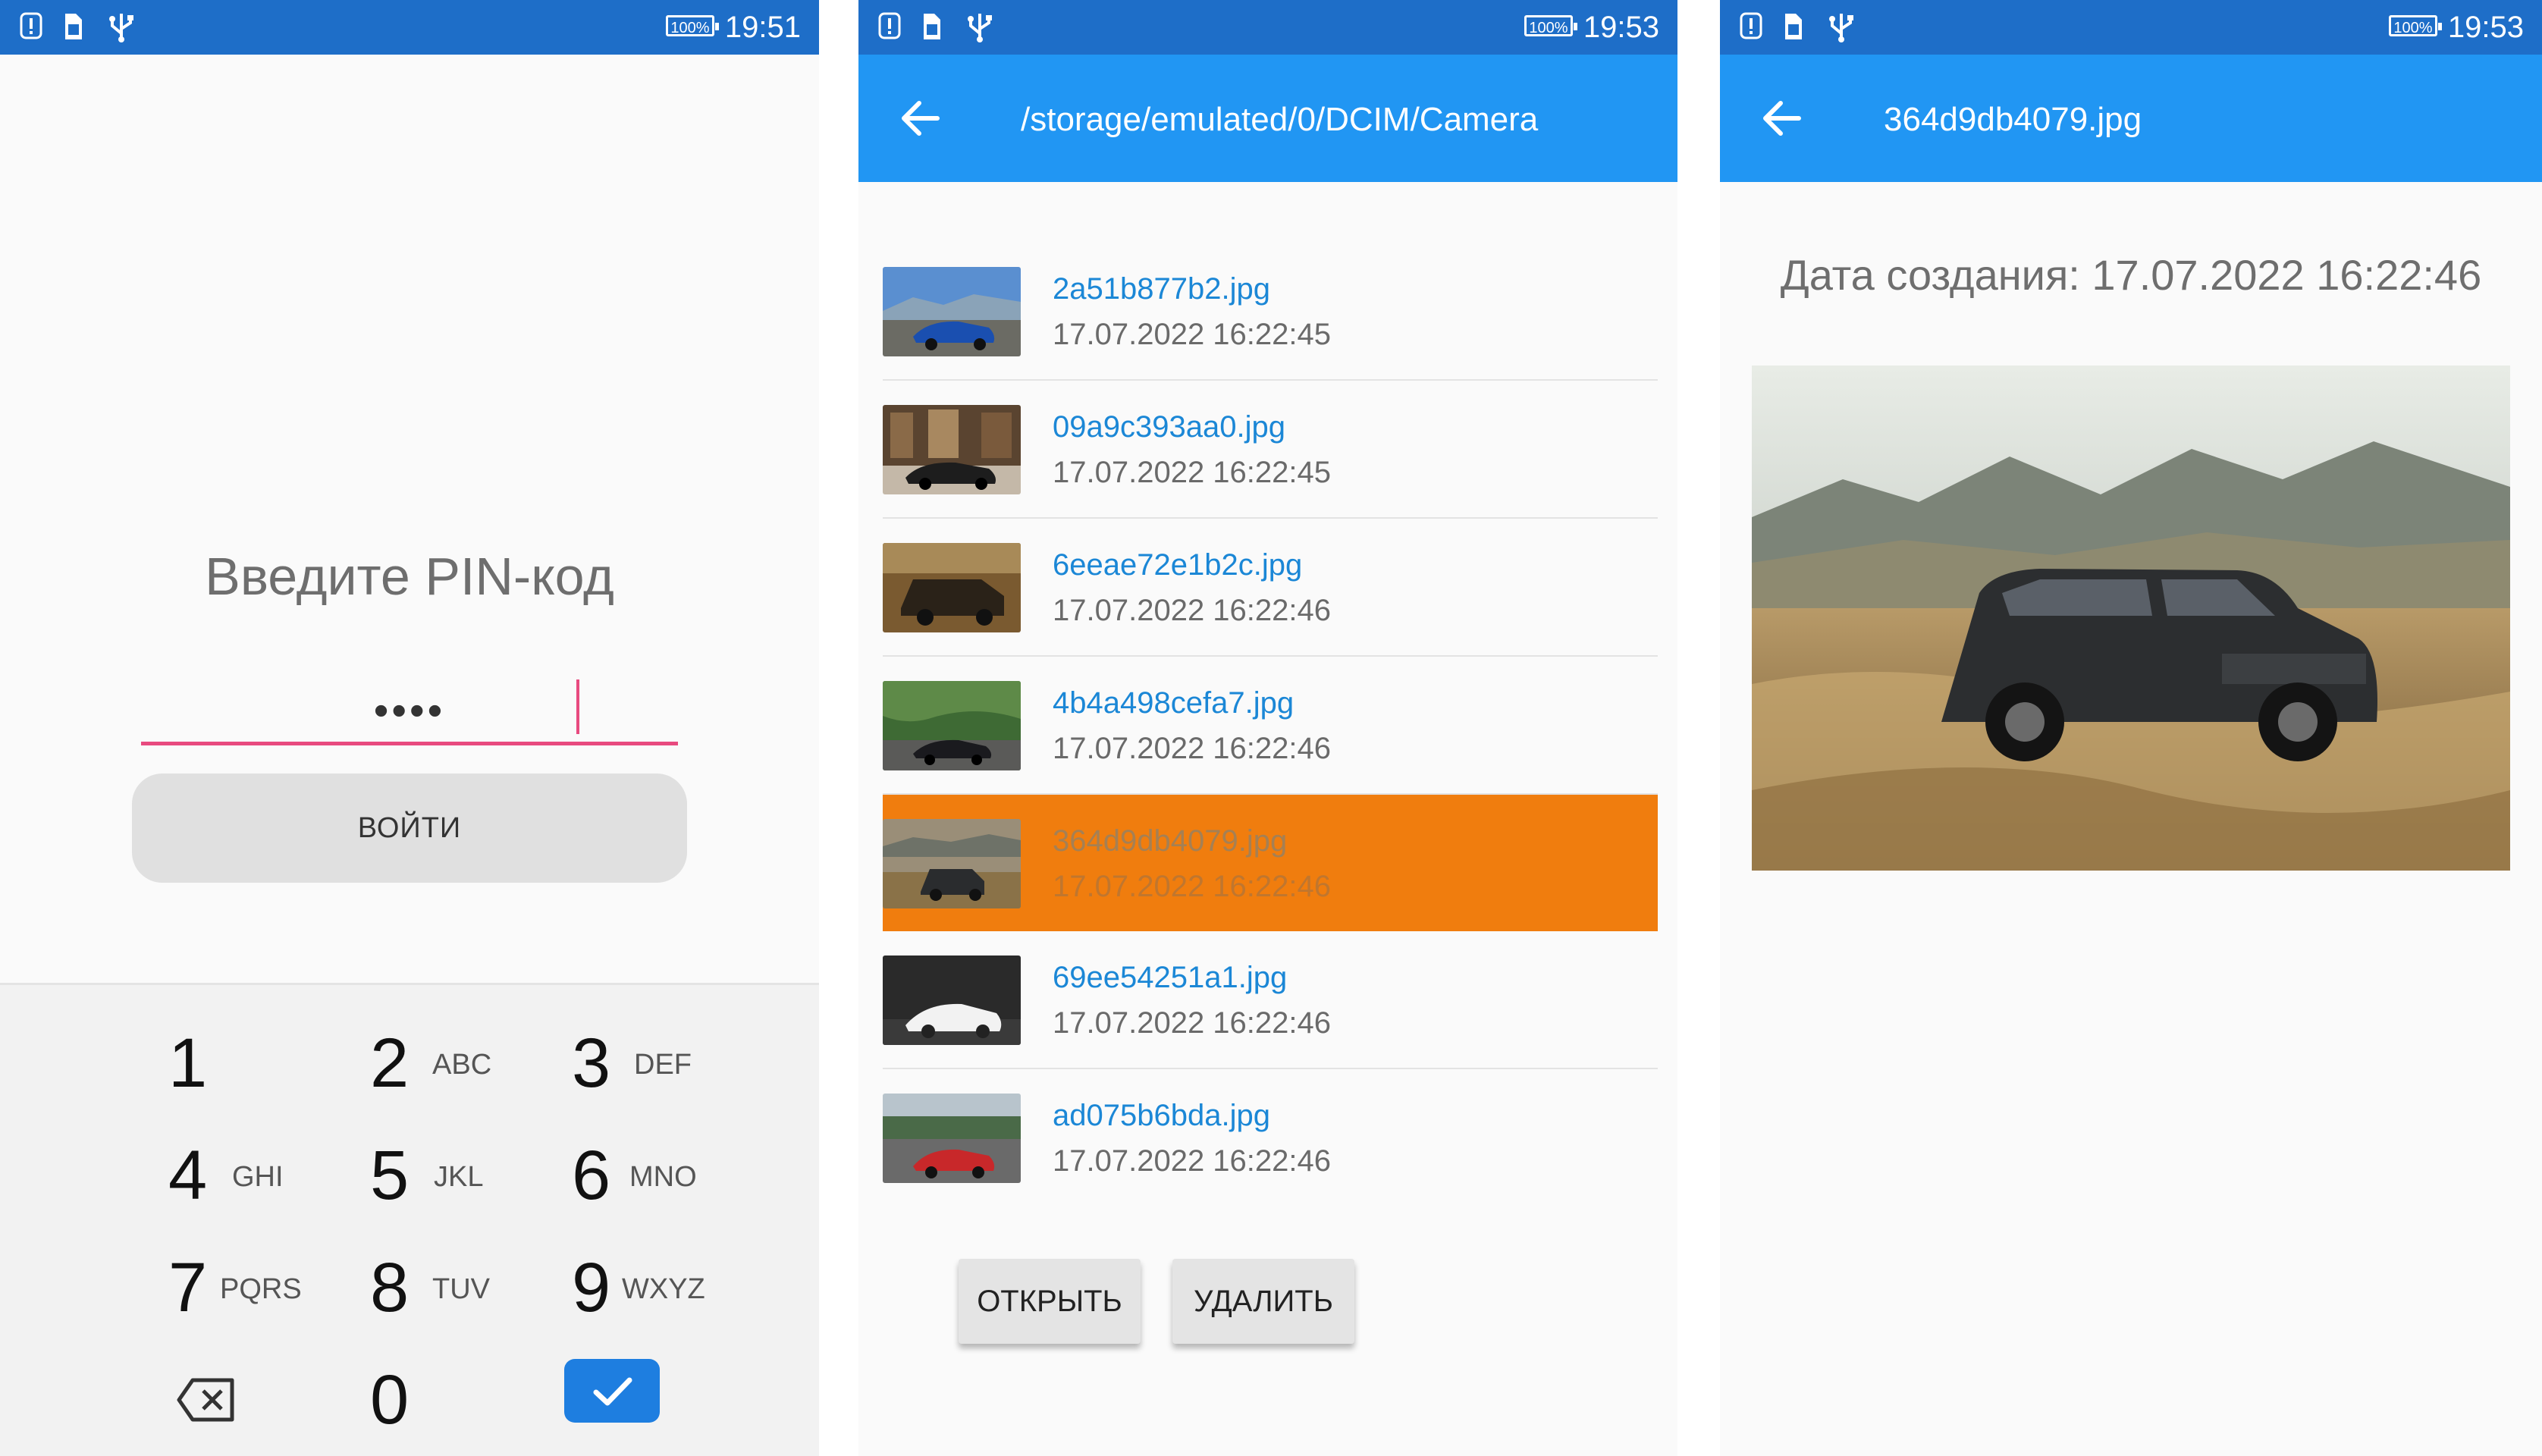  Describe the element at coordinates (2013, 119) in the screenshot. I see `image-title: 364d9db4079.jpg` at that location.